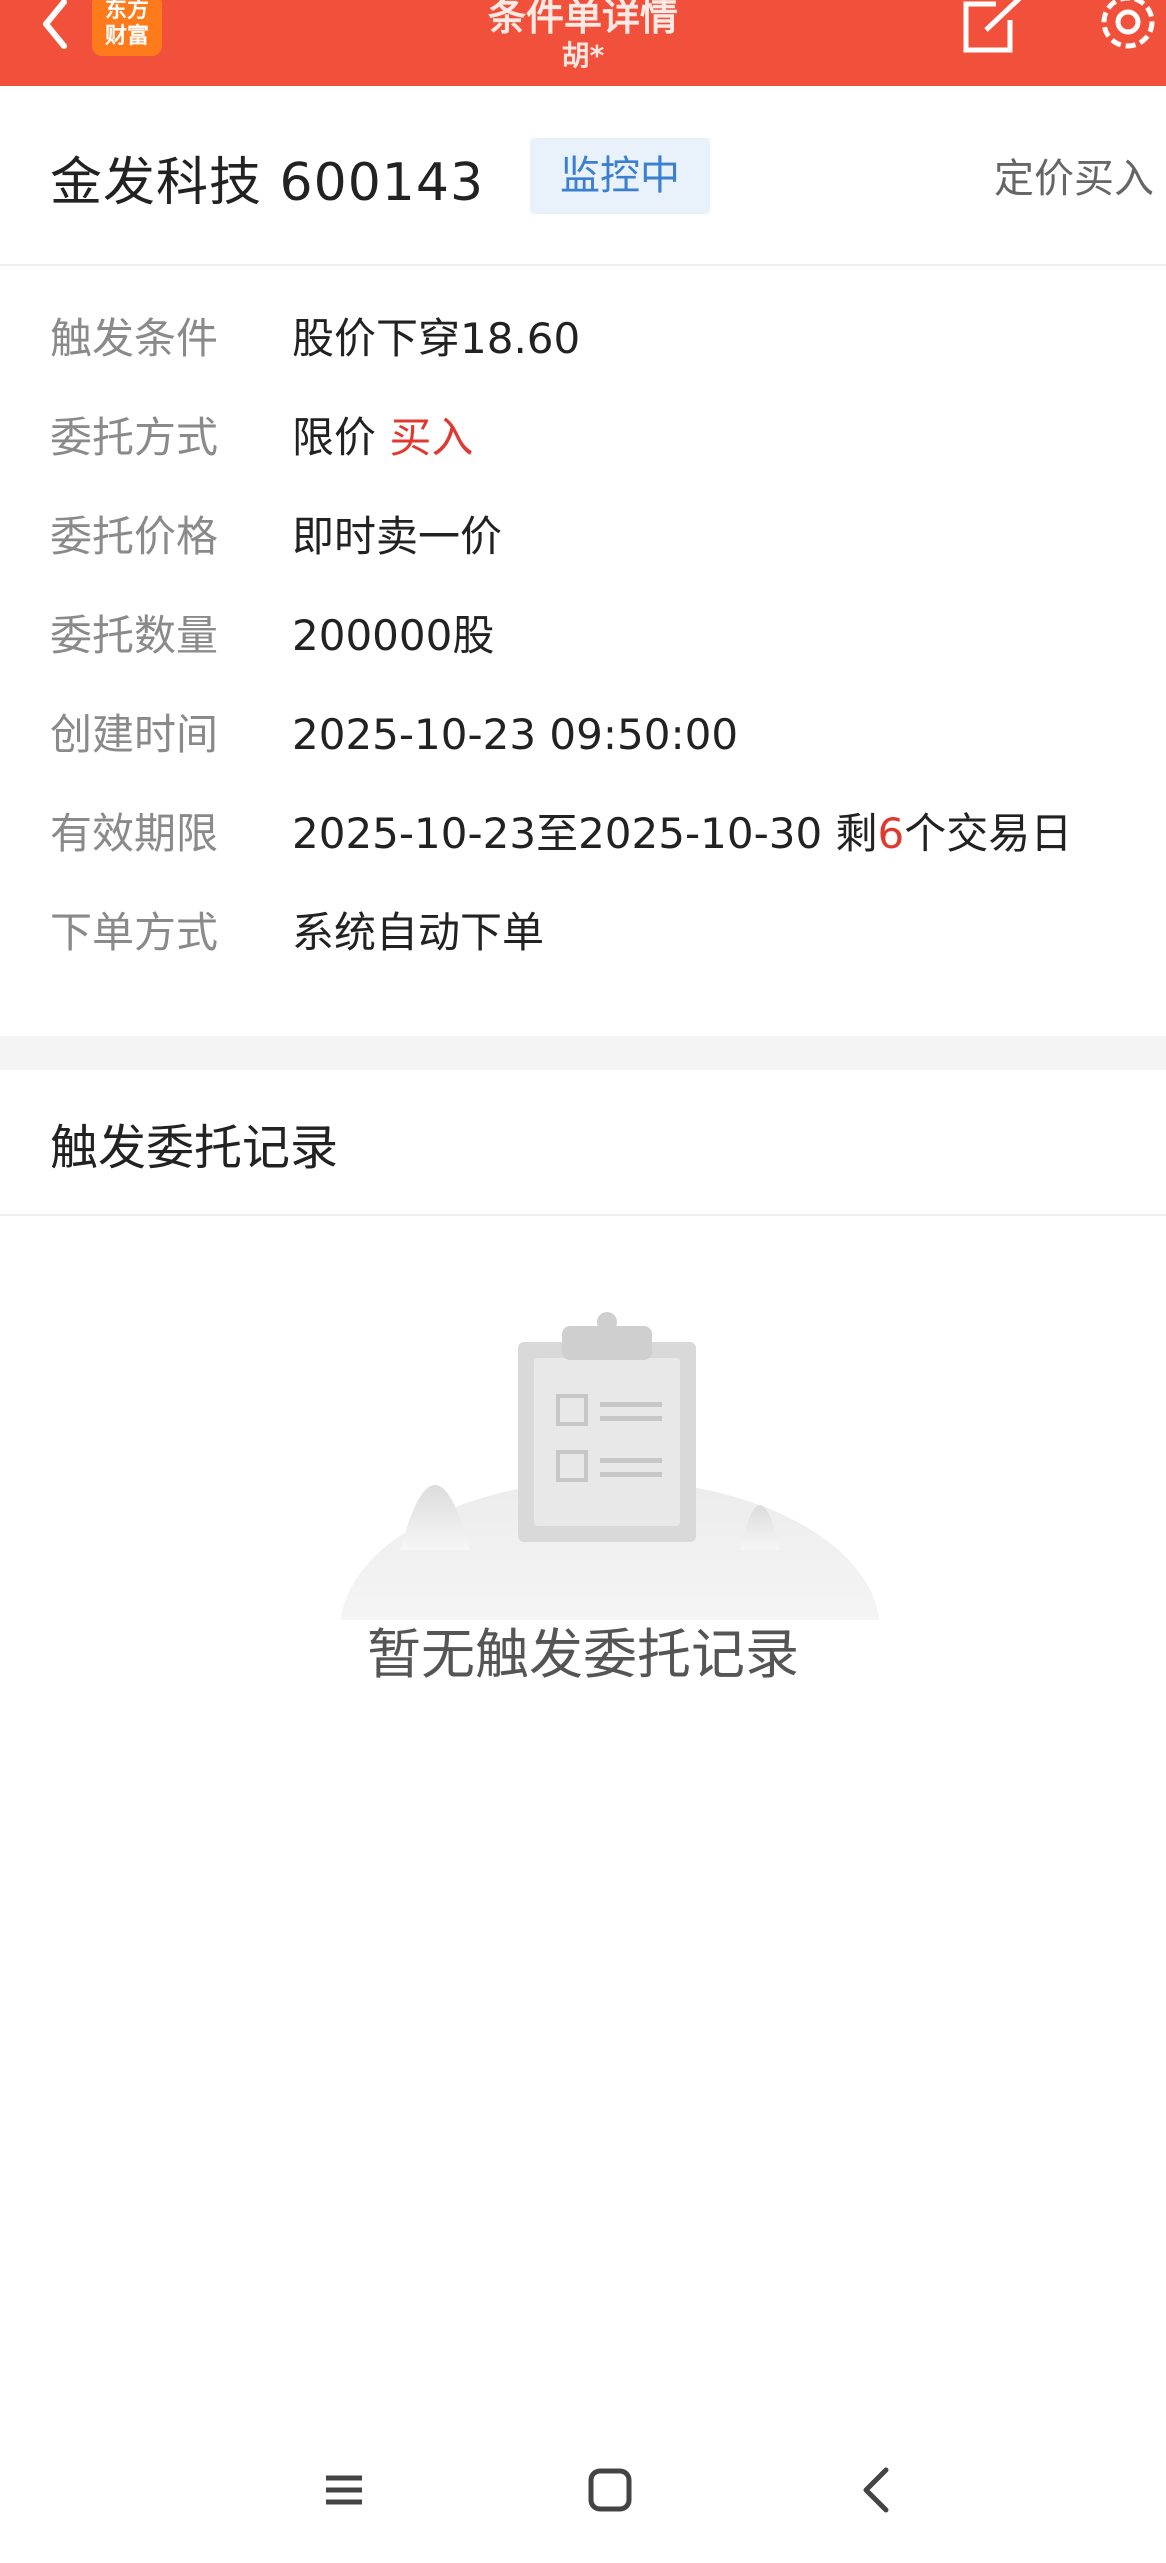  What do you see at coordinates (134, 437) in the screenshot?
I see `detail-label: 委托方式` at bounding box center [134, 437].